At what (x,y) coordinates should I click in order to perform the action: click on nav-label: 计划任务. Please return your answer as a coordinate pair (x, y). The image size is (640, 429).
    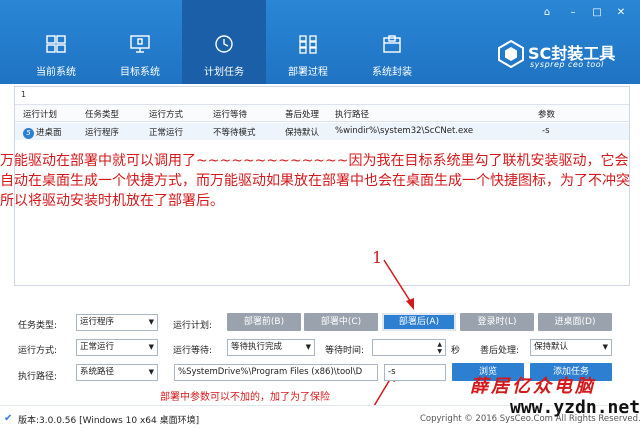
    Looking at the image, I should click on (224, 72).